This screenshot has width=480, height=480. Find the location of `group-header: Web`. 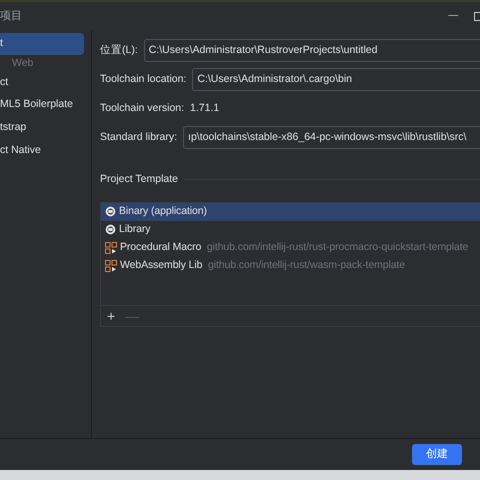

group-header: Web is located at coordinates (22, 63).